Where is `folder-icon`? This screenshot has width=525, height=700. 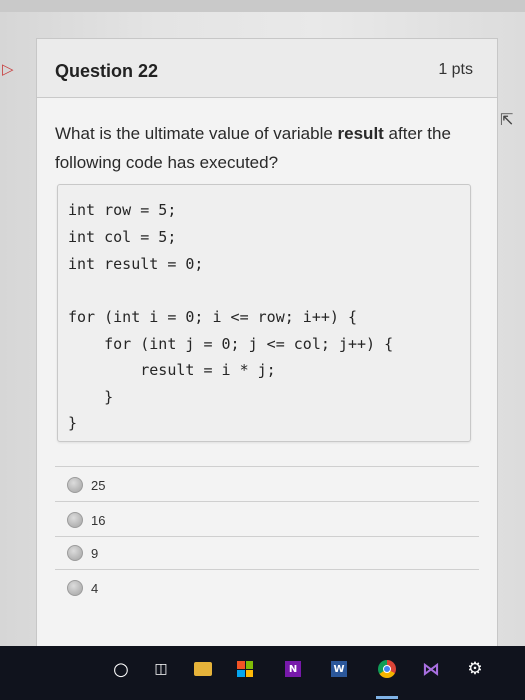 folder-icon is located at coordinates (203, 669).